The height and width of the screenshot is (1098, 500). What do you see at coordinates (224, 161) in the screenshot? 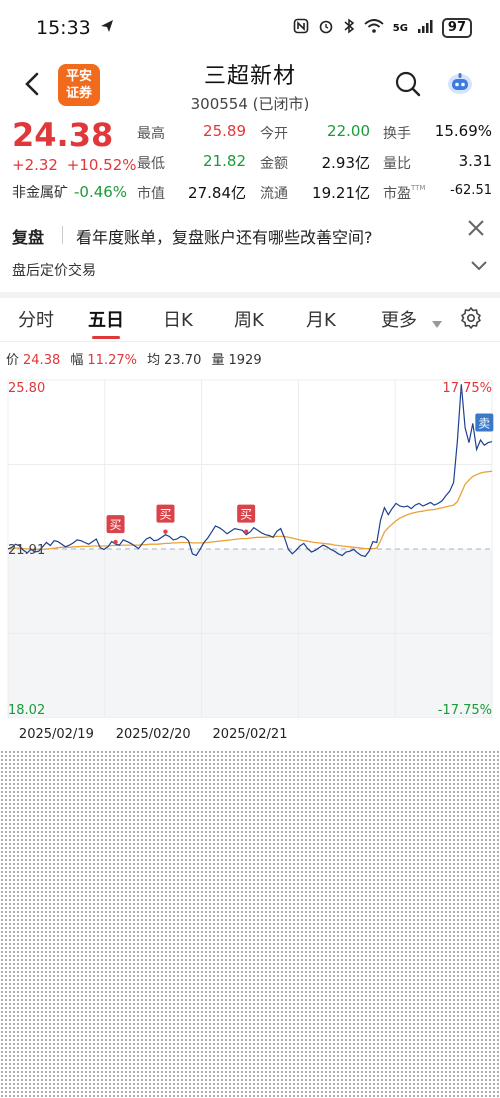
I see `low-value: 21.82` at bounding box center [224, 161].